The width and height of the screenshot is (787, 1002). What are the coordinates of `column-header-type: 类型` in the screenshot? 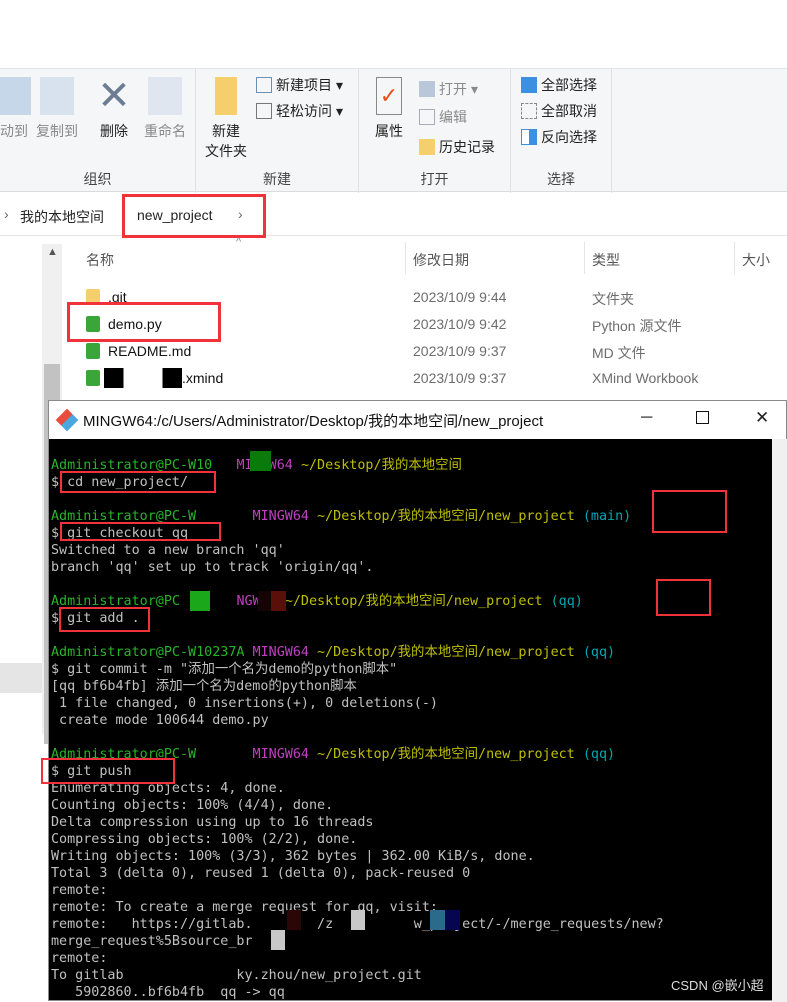 It's located at (606, 260).